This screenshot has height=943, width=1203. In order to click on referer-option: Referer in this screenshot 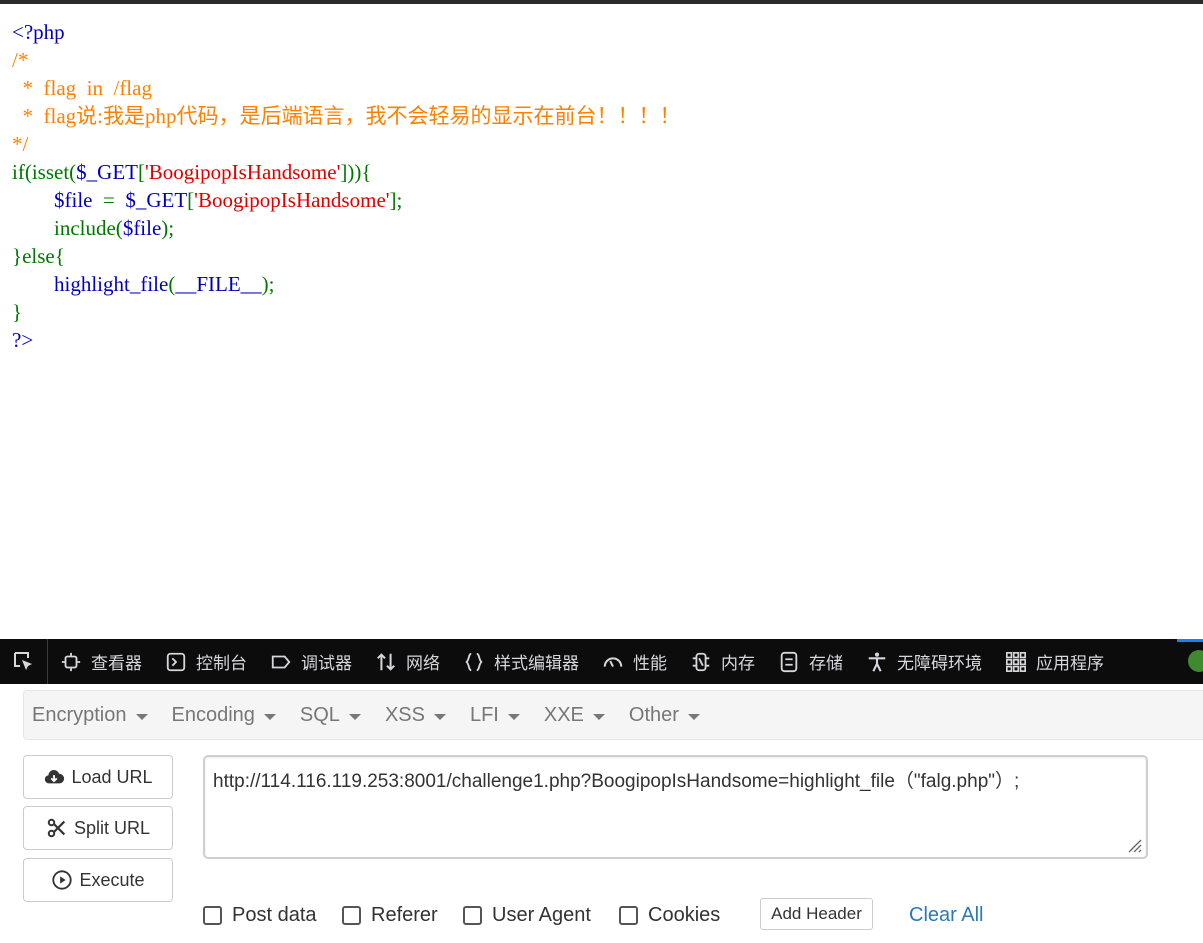, I will do `click(390, 915)`.